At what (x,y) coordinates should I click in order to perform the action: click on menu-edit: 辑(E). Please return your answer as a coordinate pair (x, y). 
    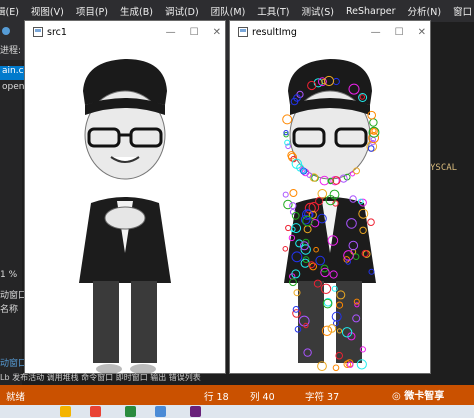
    Looking at the image, I should click on (12, 11).